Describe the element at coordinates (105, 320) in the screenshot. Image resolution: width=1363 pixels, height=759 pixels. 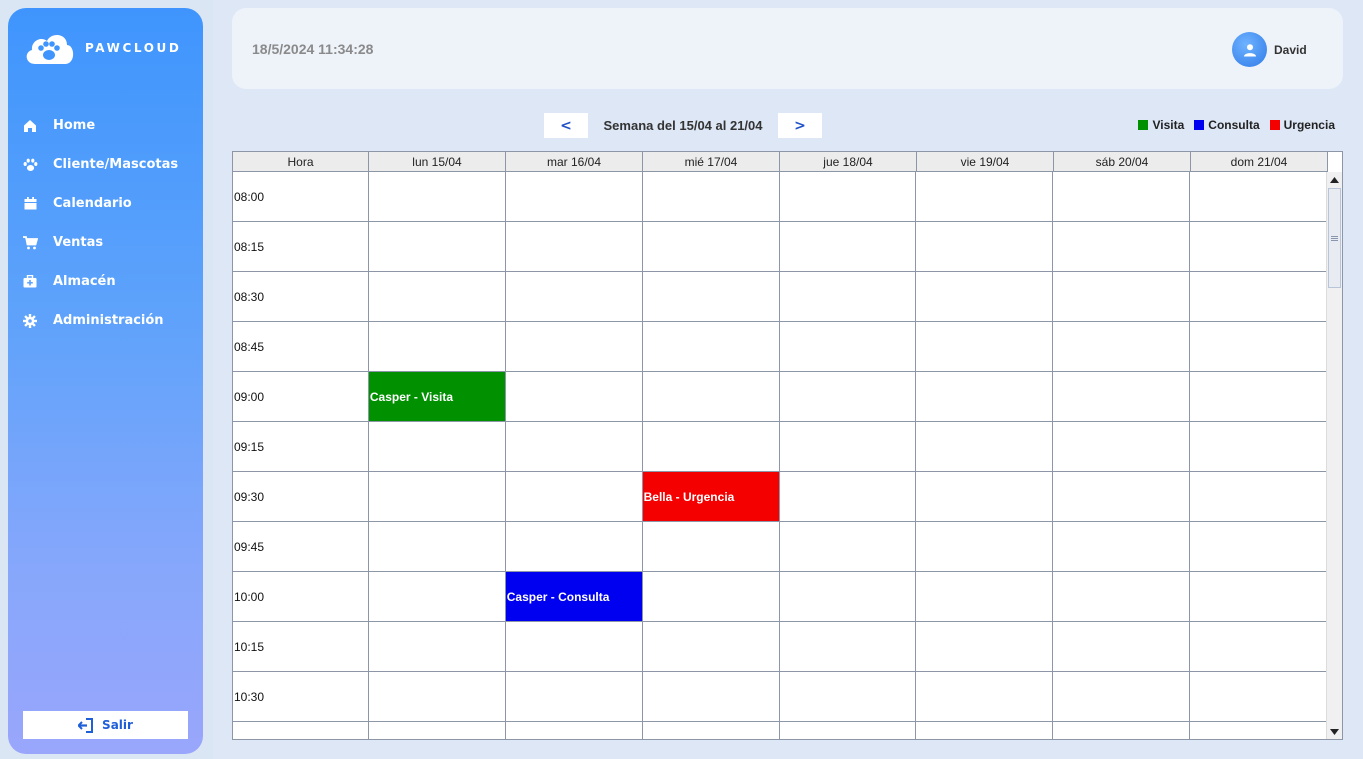
I see `sidebar-item-administracion: Administración` at that location.